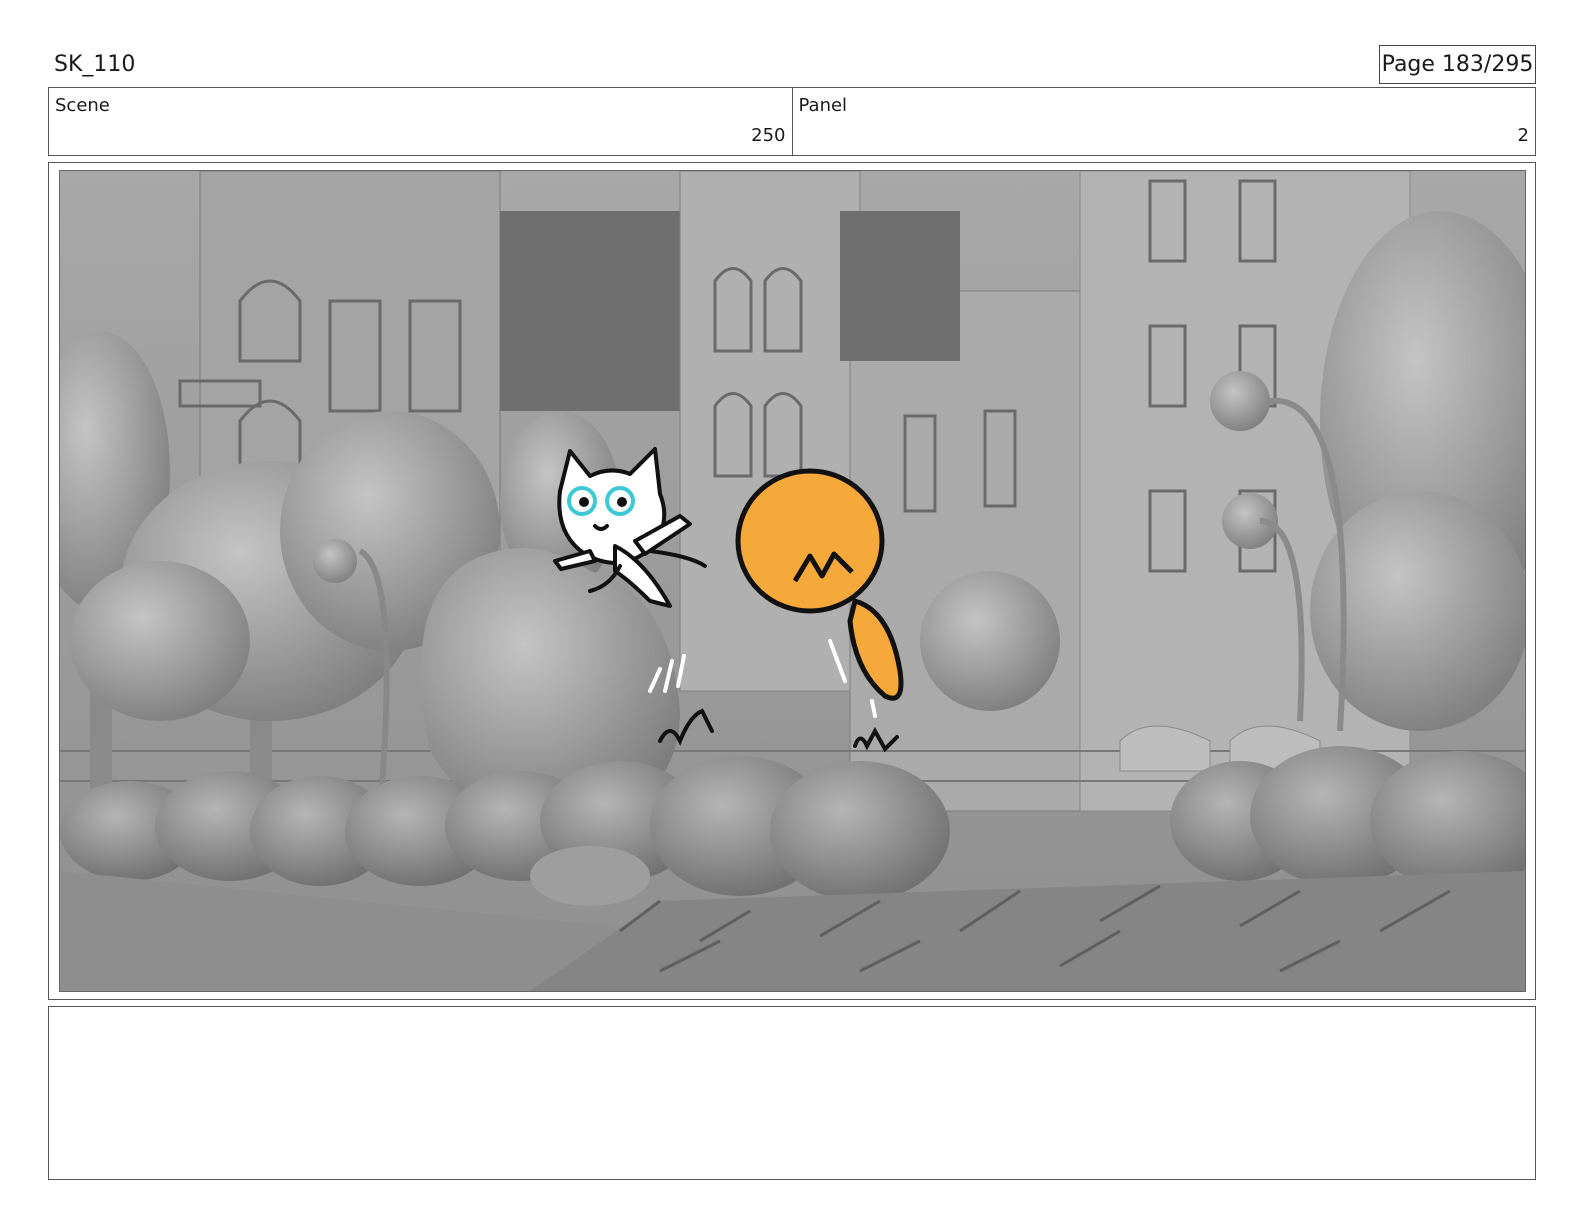  I want to click on scene-number: 250, so click(768, 135).